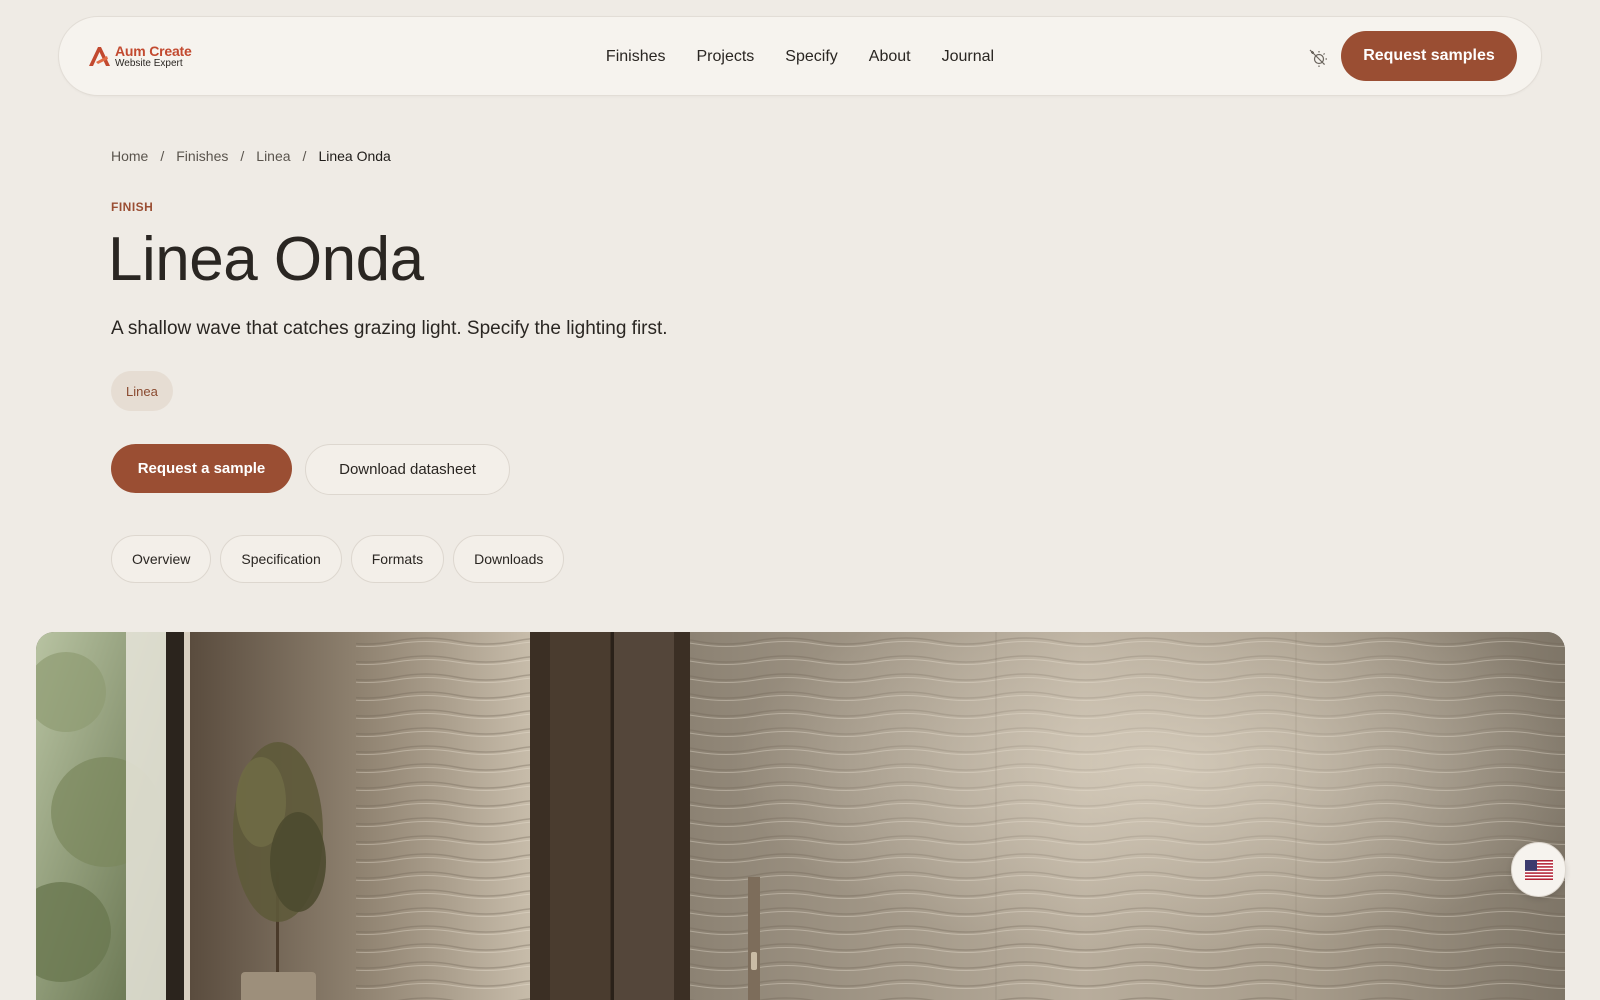 The height and width of the screenshot is (1000, 1600). I want to click on tab-downloads: Downloads, so click(509, 559).